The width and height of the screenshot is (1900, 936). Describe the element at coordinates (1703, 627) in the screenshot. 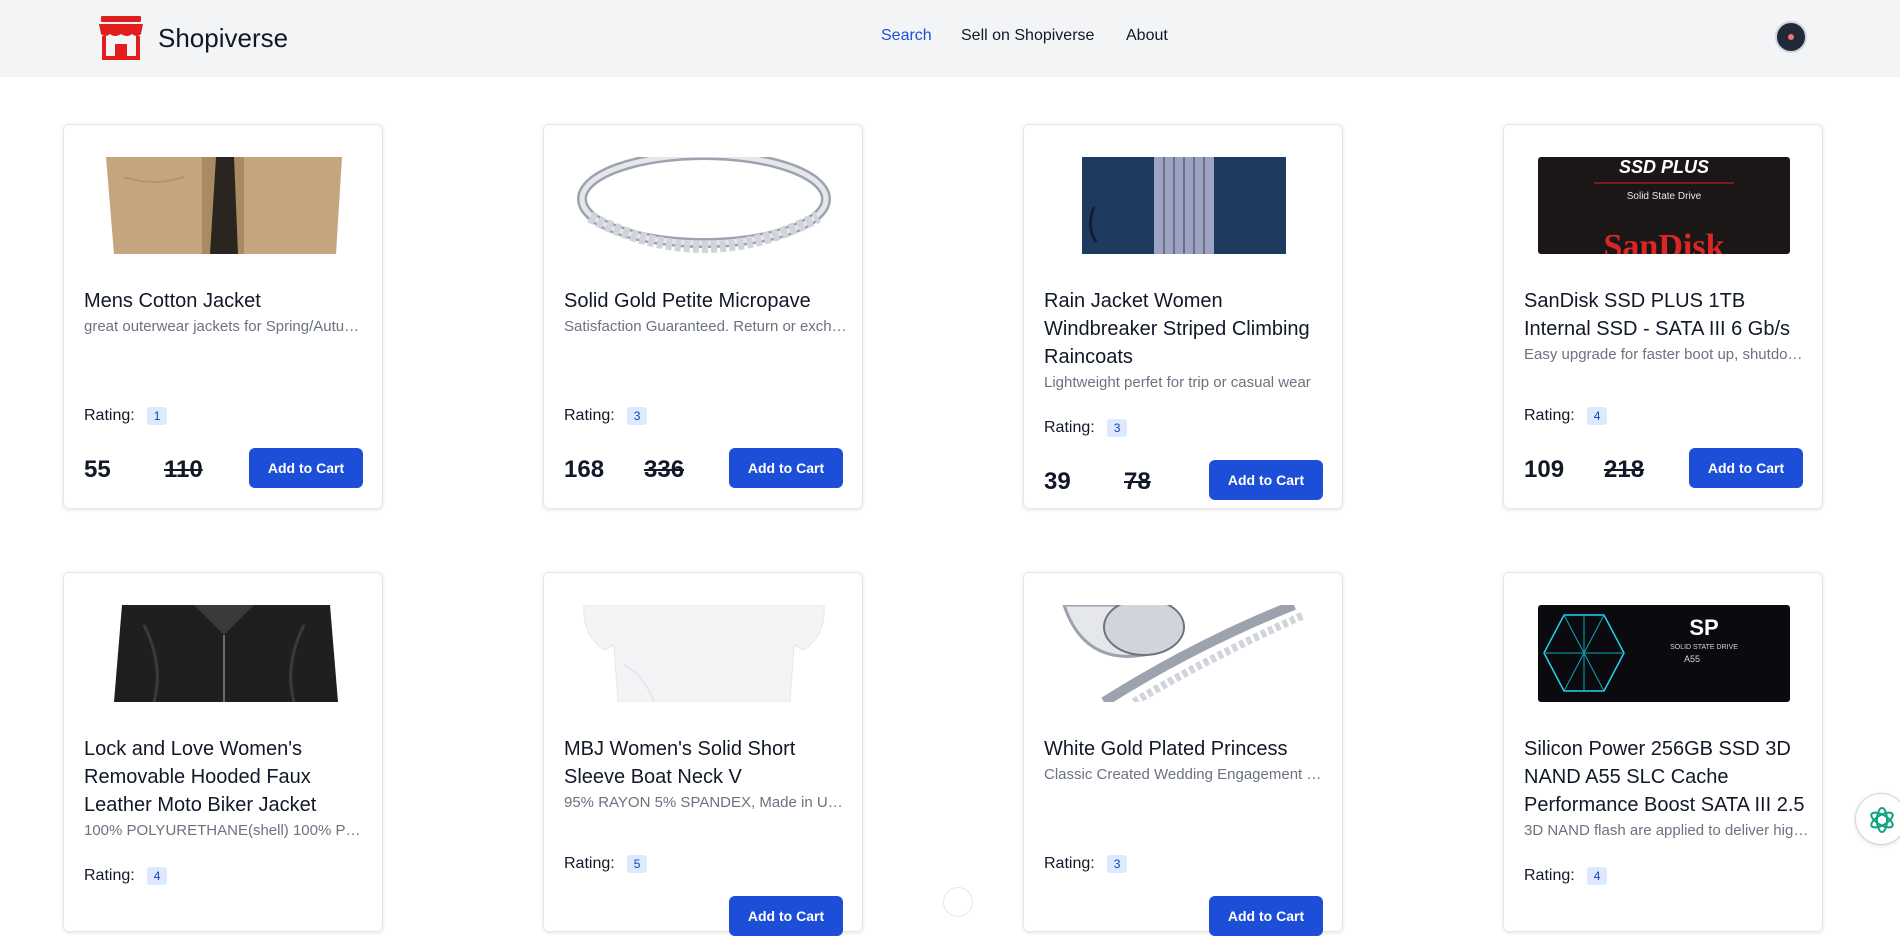

I see `svg-text: SP` at that location.